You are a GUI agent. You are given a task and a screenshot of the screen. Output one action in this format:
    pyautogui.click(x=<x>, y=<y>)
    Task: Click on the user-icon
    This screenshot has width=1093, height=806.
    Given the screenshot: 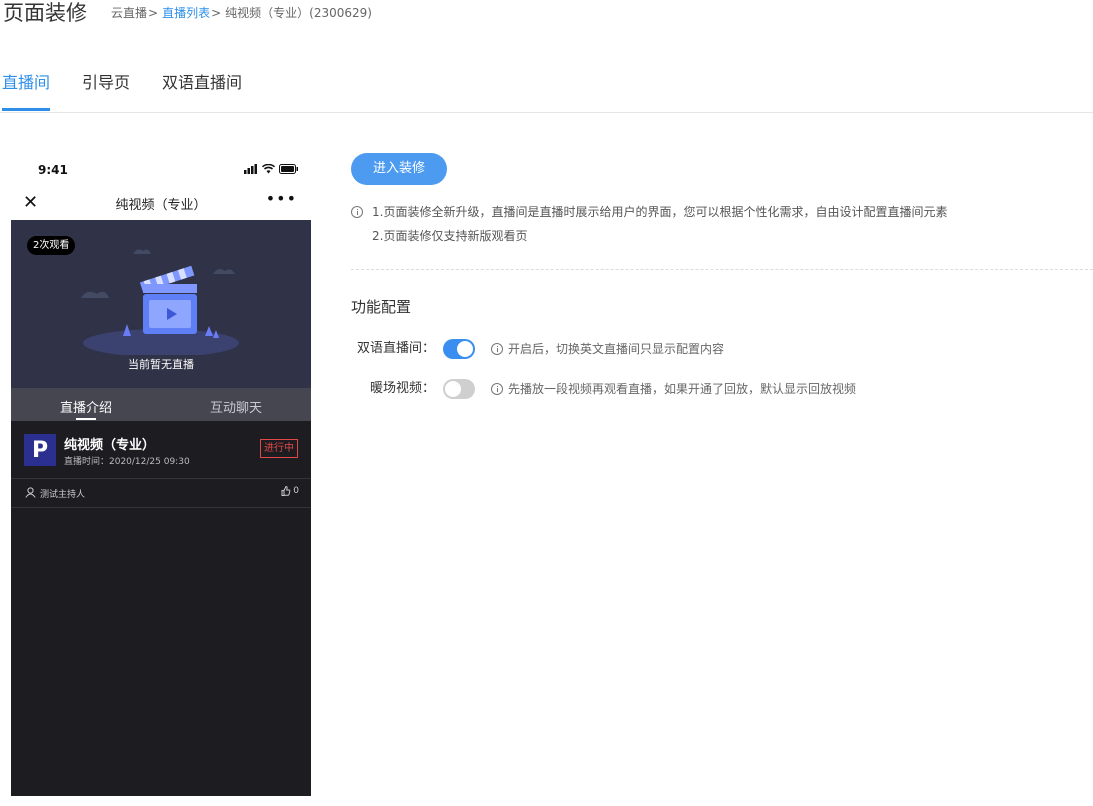 What is the action you would take?
    pyautogui.click(x=30, y=492)
    